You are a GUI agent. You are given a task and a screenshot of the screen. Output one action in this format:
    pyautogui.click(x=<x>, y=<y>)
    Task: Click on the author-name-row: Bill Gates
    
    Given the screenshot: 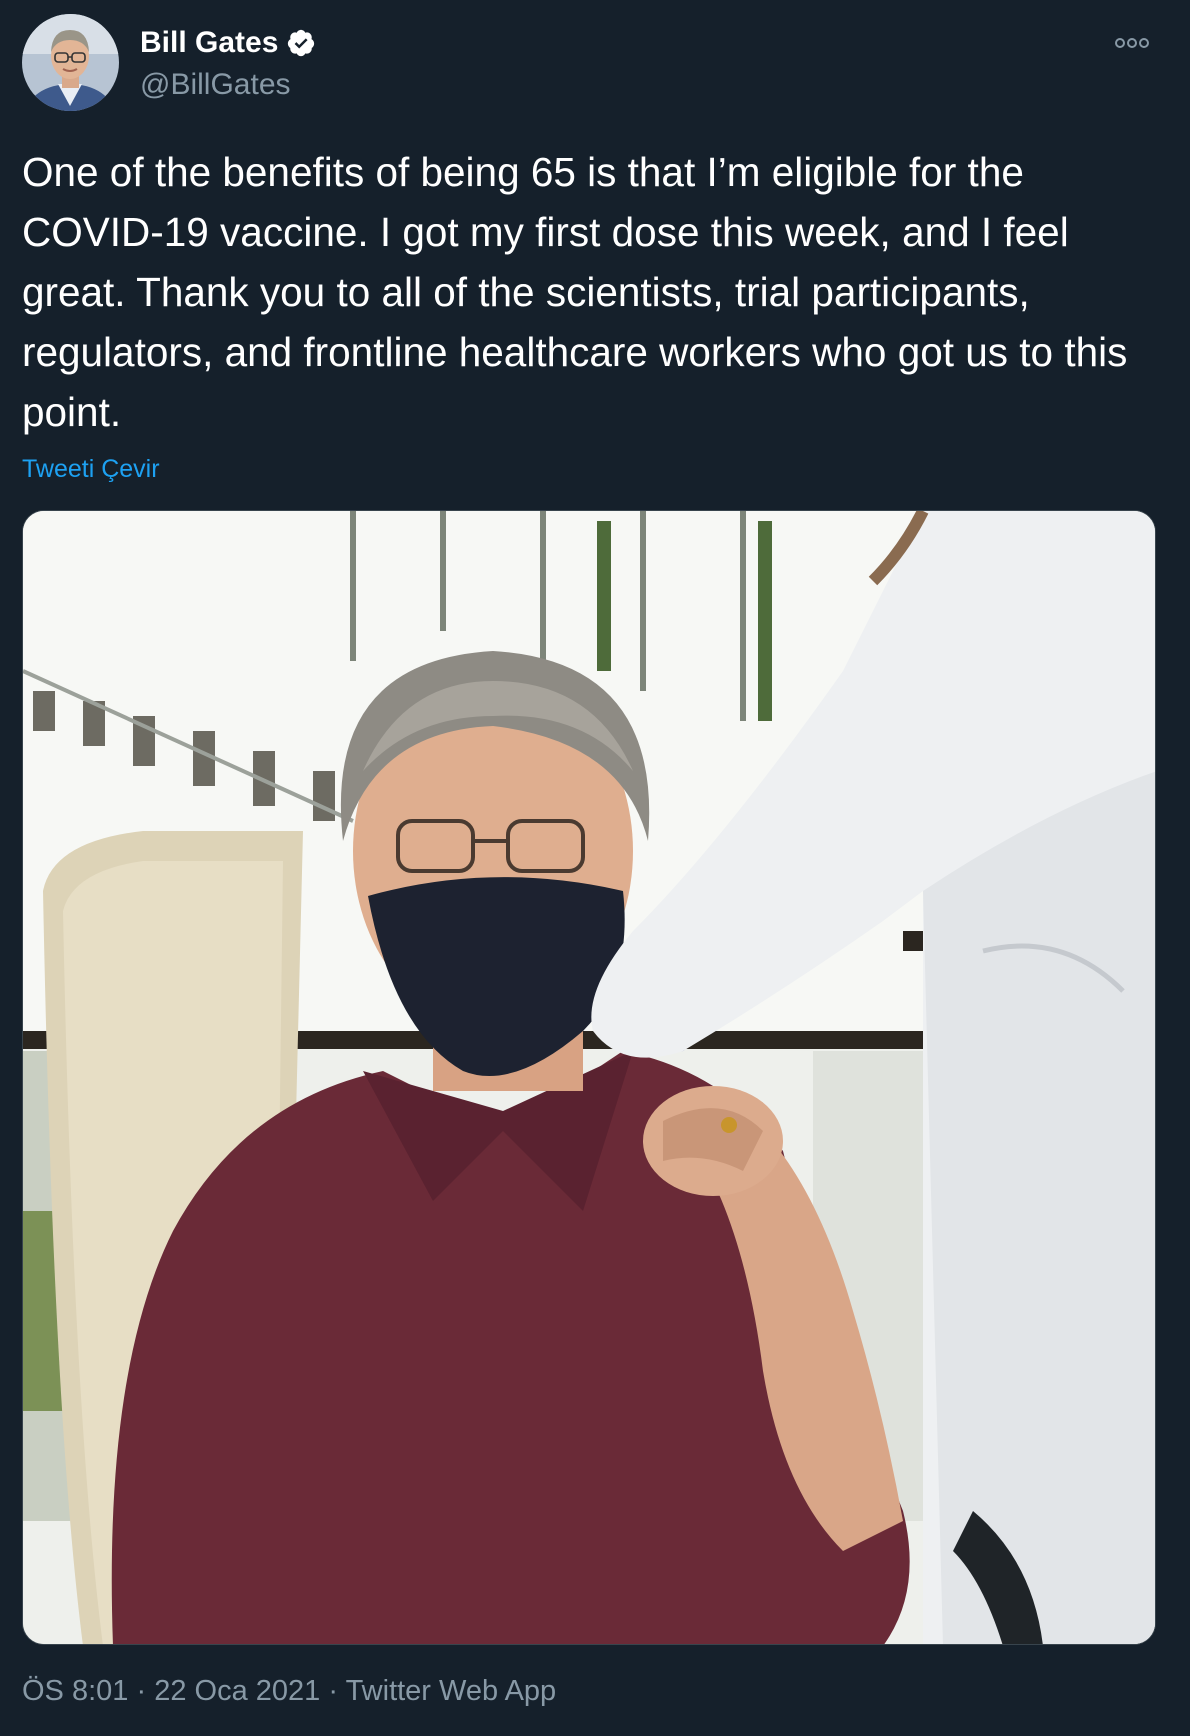 What is the action you would take?
    pyautogui.click(x=228, y=43)
    